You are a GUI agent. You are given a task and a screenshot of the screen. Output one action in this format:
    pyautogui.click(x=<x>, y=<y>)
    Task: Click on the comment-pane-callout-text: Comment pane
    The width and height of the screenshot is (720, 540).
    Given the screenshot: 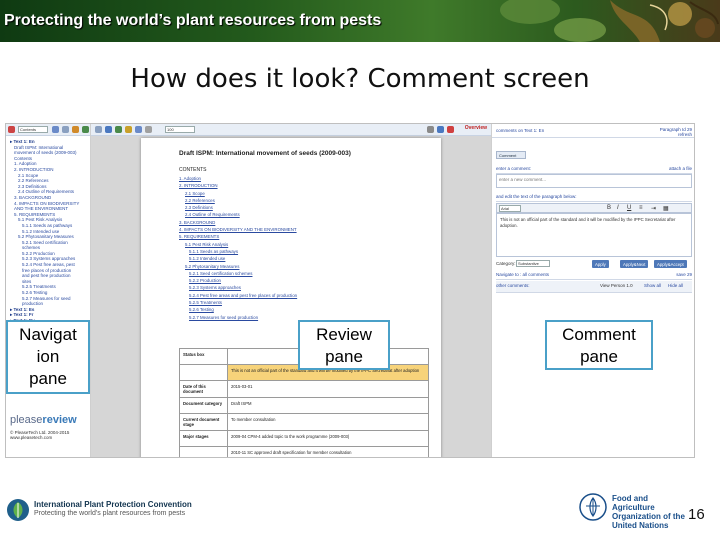 What is the action you would take?
    pyautogui.click(x=599, y=345)
    